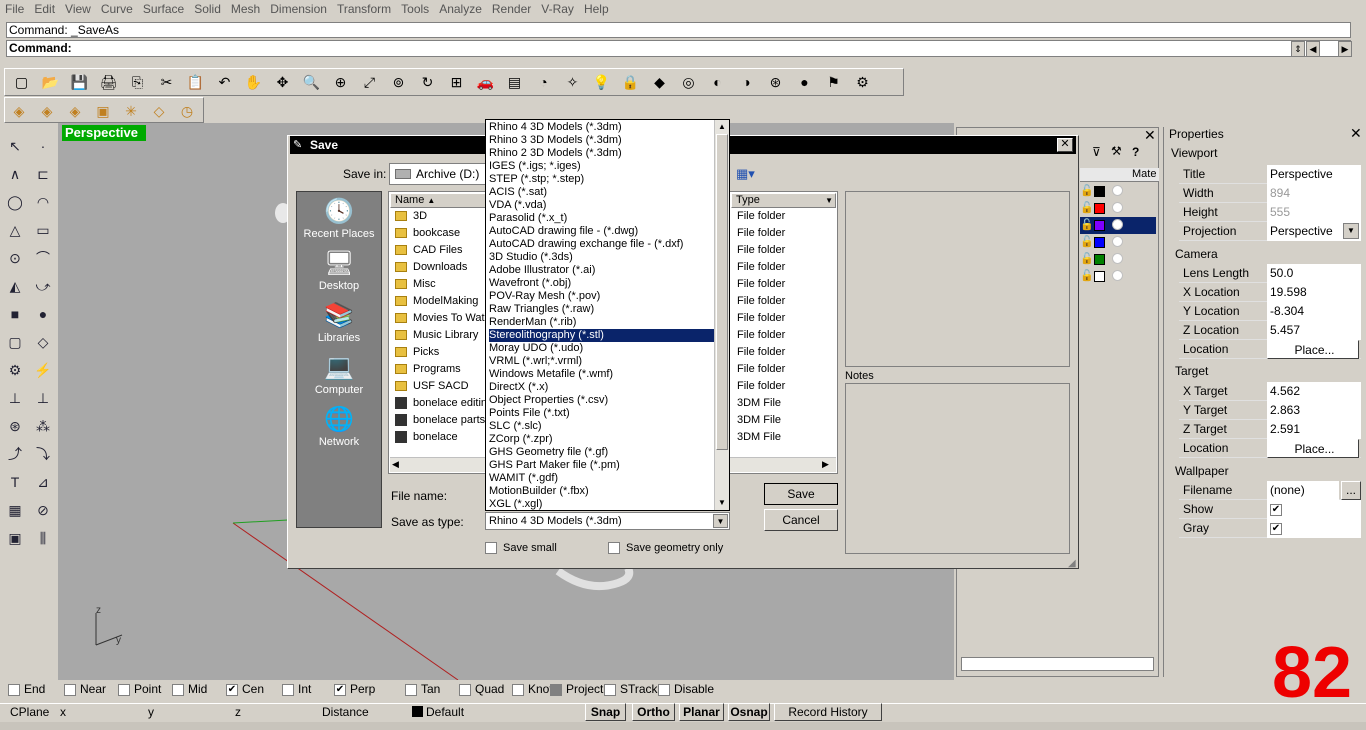 This screenshot has width=1366, height=730. Describe the element at coordinates (491, 548) in the screenshot. I see `save-small-checkbox` at that location.